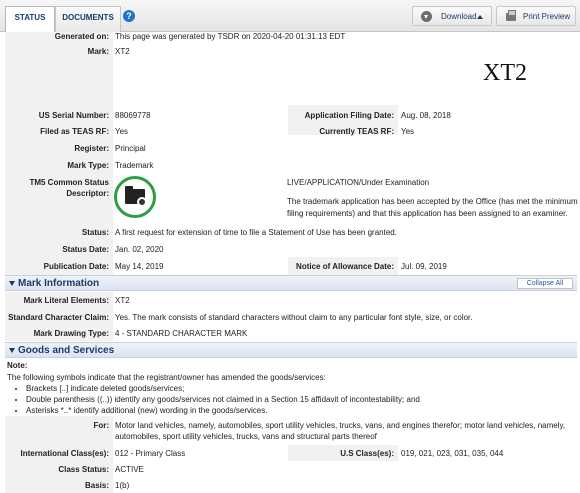 Image resolution: width=580 pixels, height=493 pixels. What do you see at coordinates (130, 148) in the screenshot?
I see `register-value: Principal` at bounding box center [130, 148].